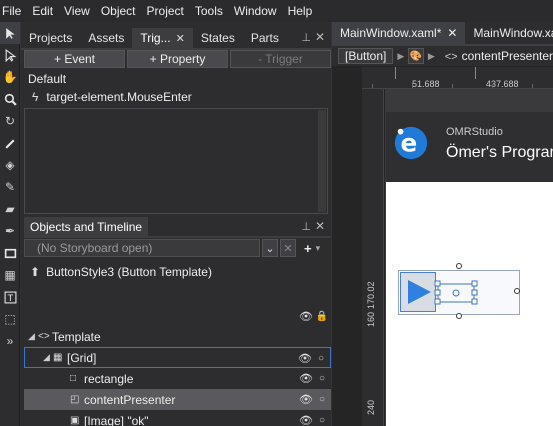 Image resolution: width=553 pixels, height=426 pixels. What do you see at coordinates (418, 292) in the screenshot?
I see `play-icon` at bounding box center [418, 292].